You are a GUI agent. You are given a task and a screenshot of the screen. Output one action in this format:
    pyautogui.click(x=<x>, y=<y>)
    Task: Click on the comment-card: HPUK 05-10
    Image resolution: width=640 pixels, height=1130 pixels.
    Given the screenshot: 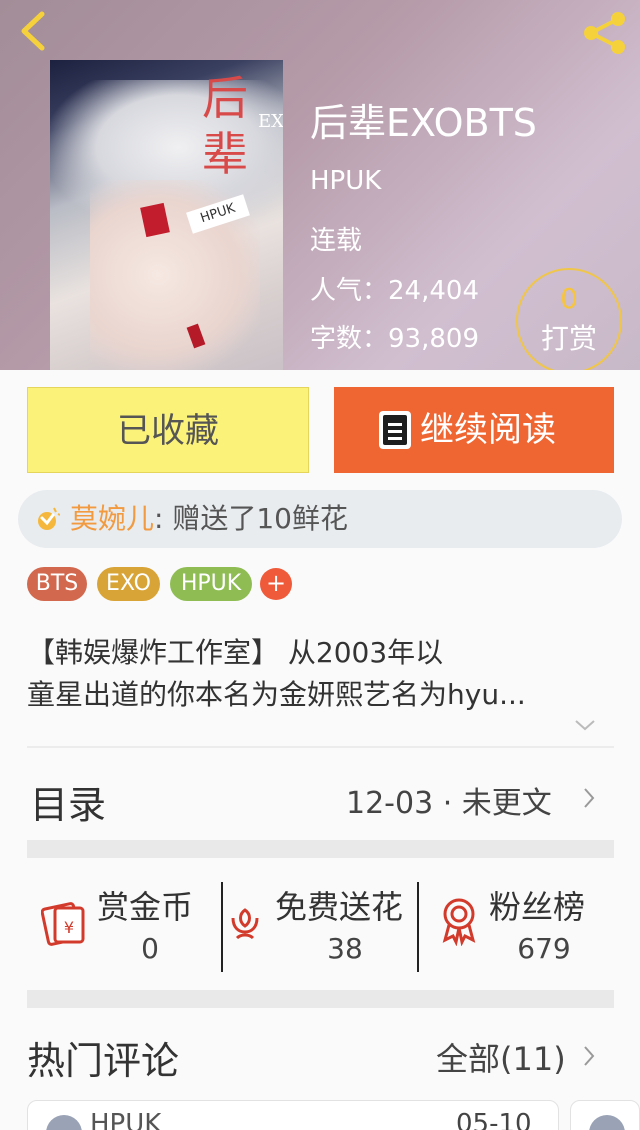 What is the action you would take?
    pyautogui.click(x=293, y=1115)
    